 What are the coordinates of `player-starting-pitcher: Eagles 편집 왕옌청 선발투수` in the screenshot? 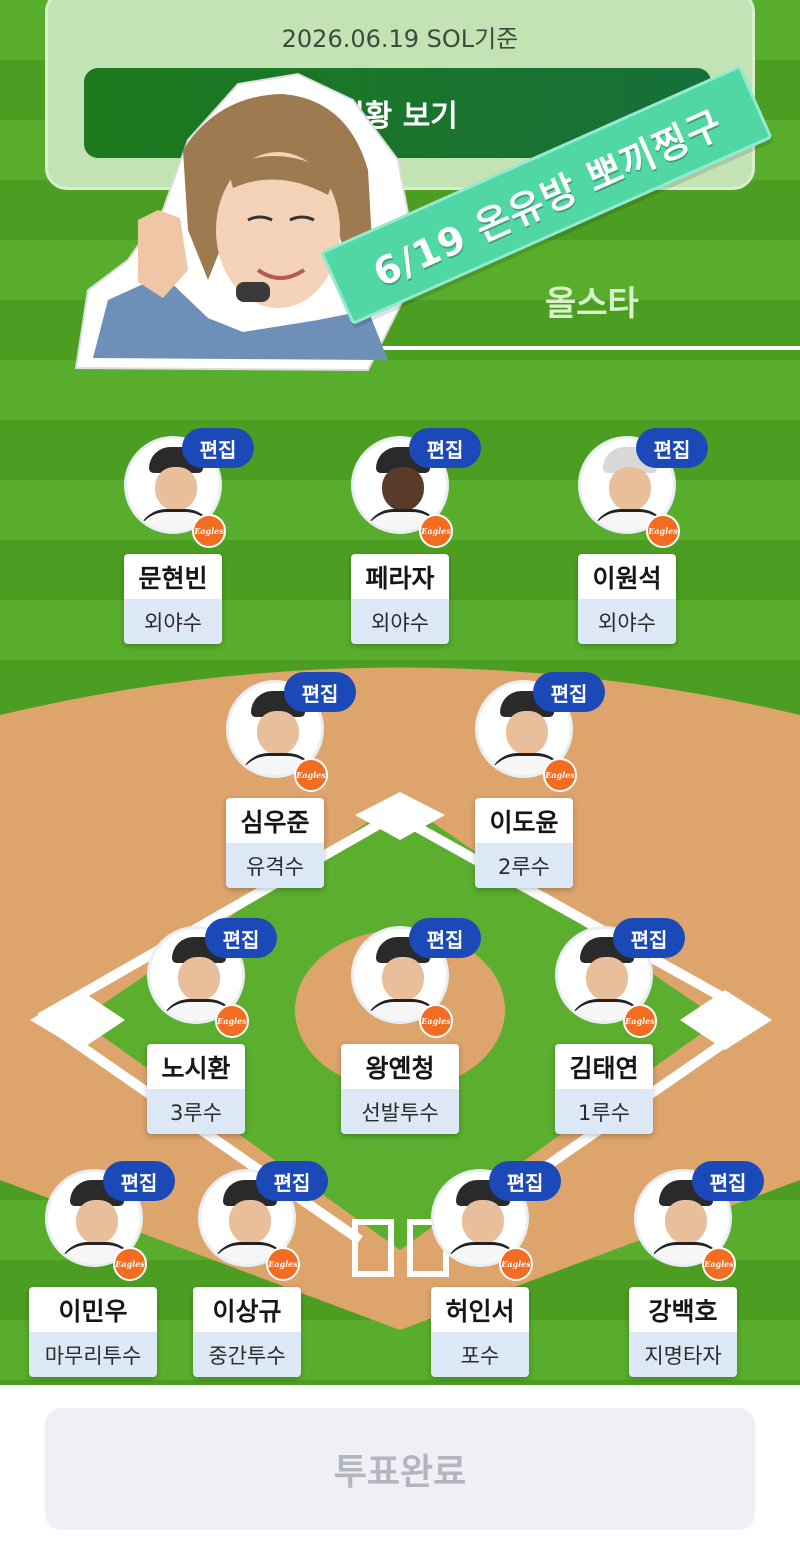 It's located at (415, 1029).